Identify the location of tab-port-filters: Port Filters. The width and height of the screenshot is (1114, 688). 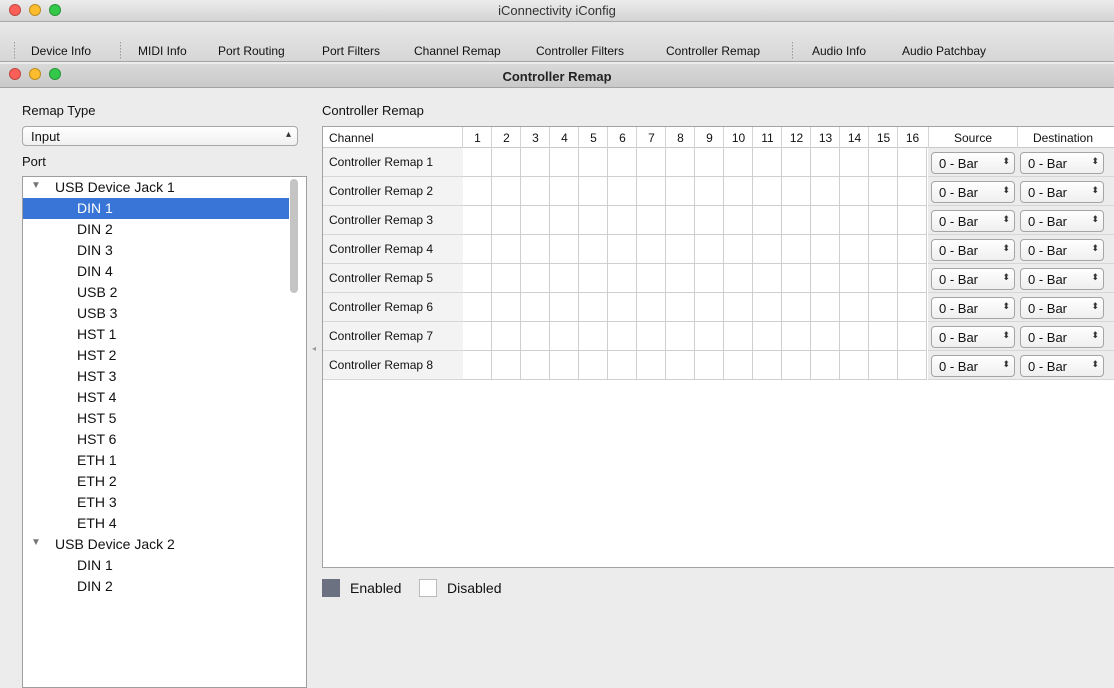
(351, 51).